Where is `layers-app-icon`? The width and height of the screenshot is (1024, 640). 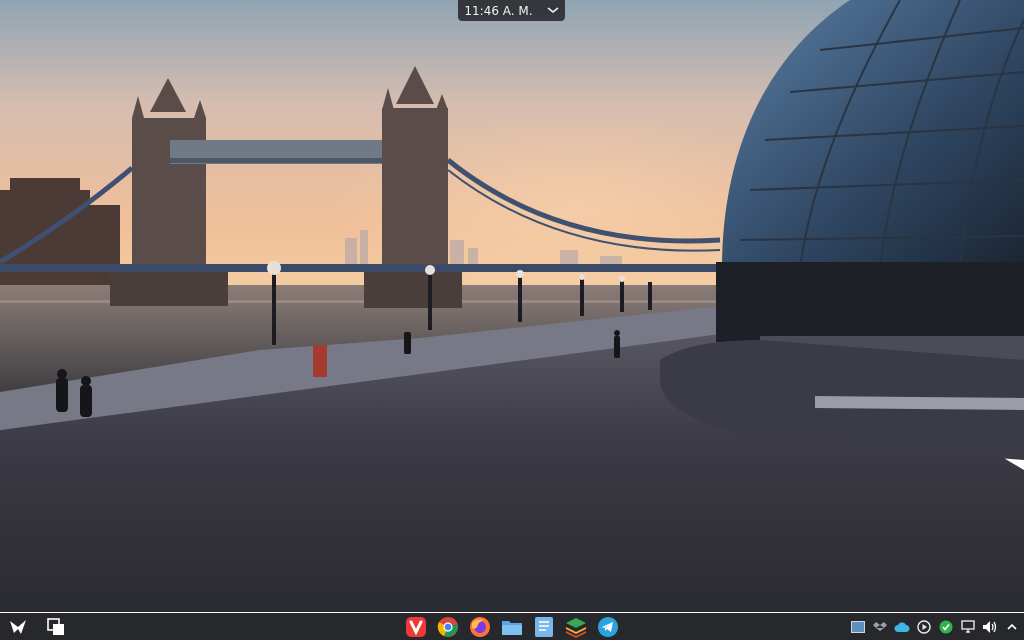 layers-app-icon is located at coordinates (576, 627).